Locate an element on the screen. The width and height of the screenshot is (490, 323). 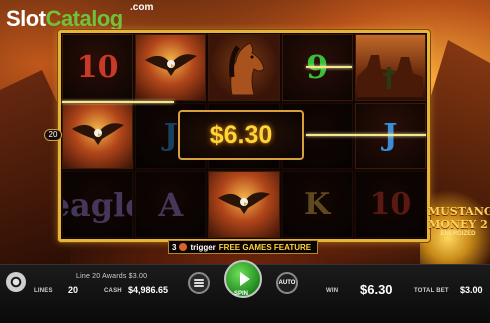
cell-r3-c5: 10 is located at coordinates (390, 204).